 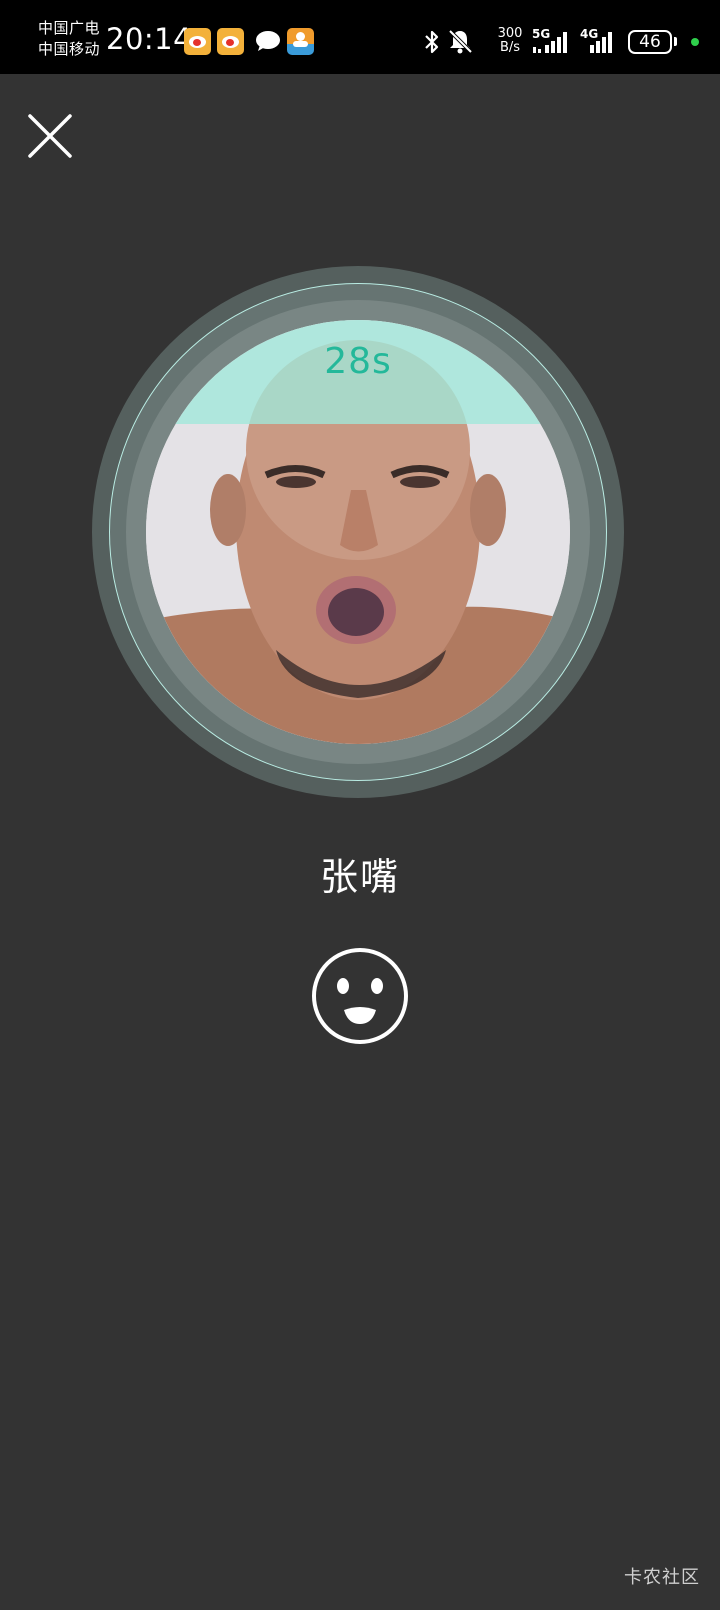 I want to click on network-speed: 300 B/s, so click(x=510, y=41).